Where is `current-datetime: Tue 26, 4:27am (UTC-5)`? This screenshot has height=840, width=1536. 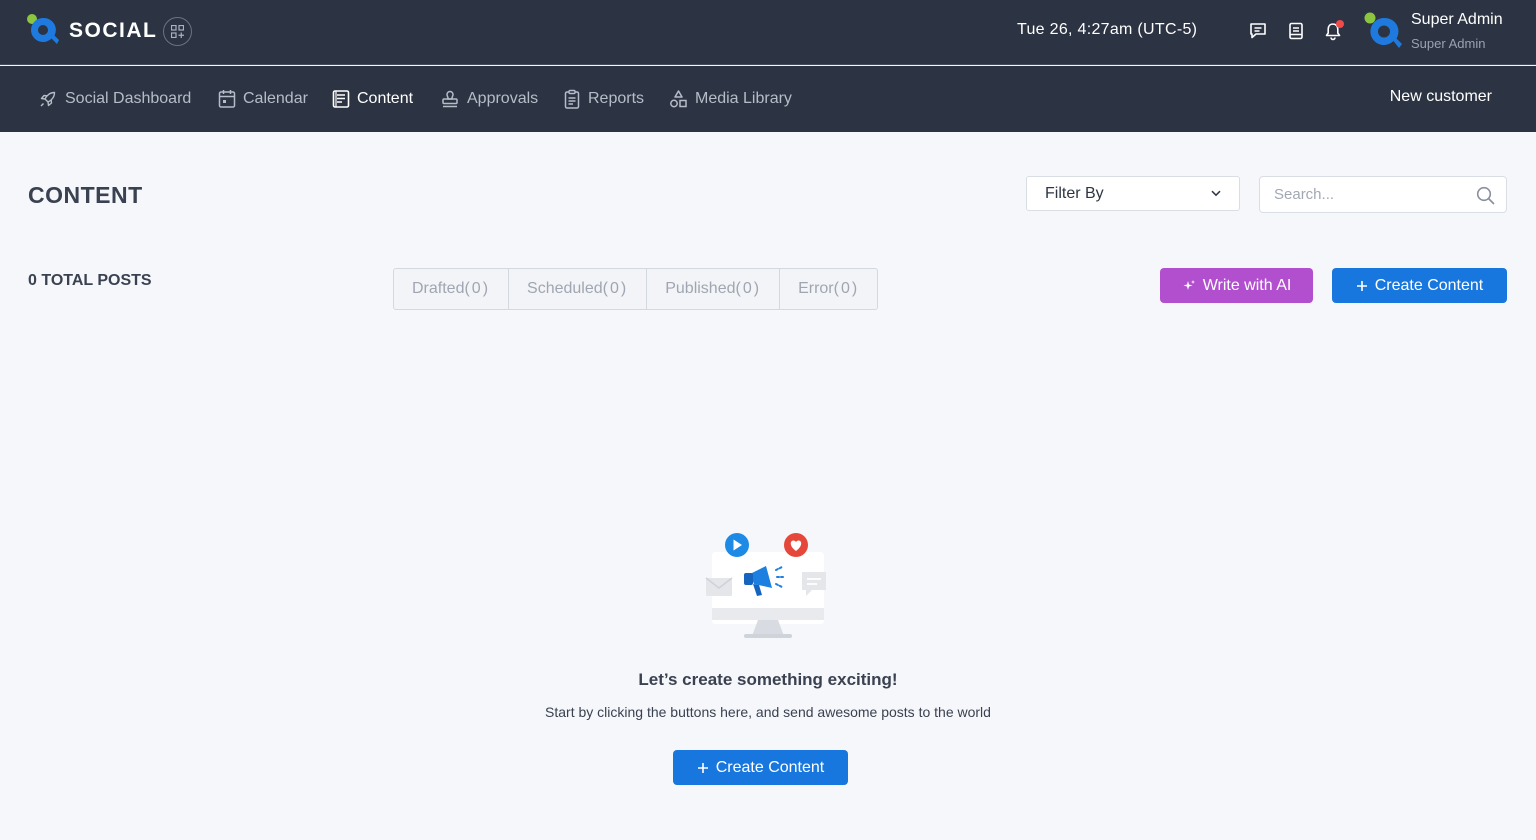
current-datetime: Tue 26, 4:27am (UTC-5) is located at coordinates (1107, 29).